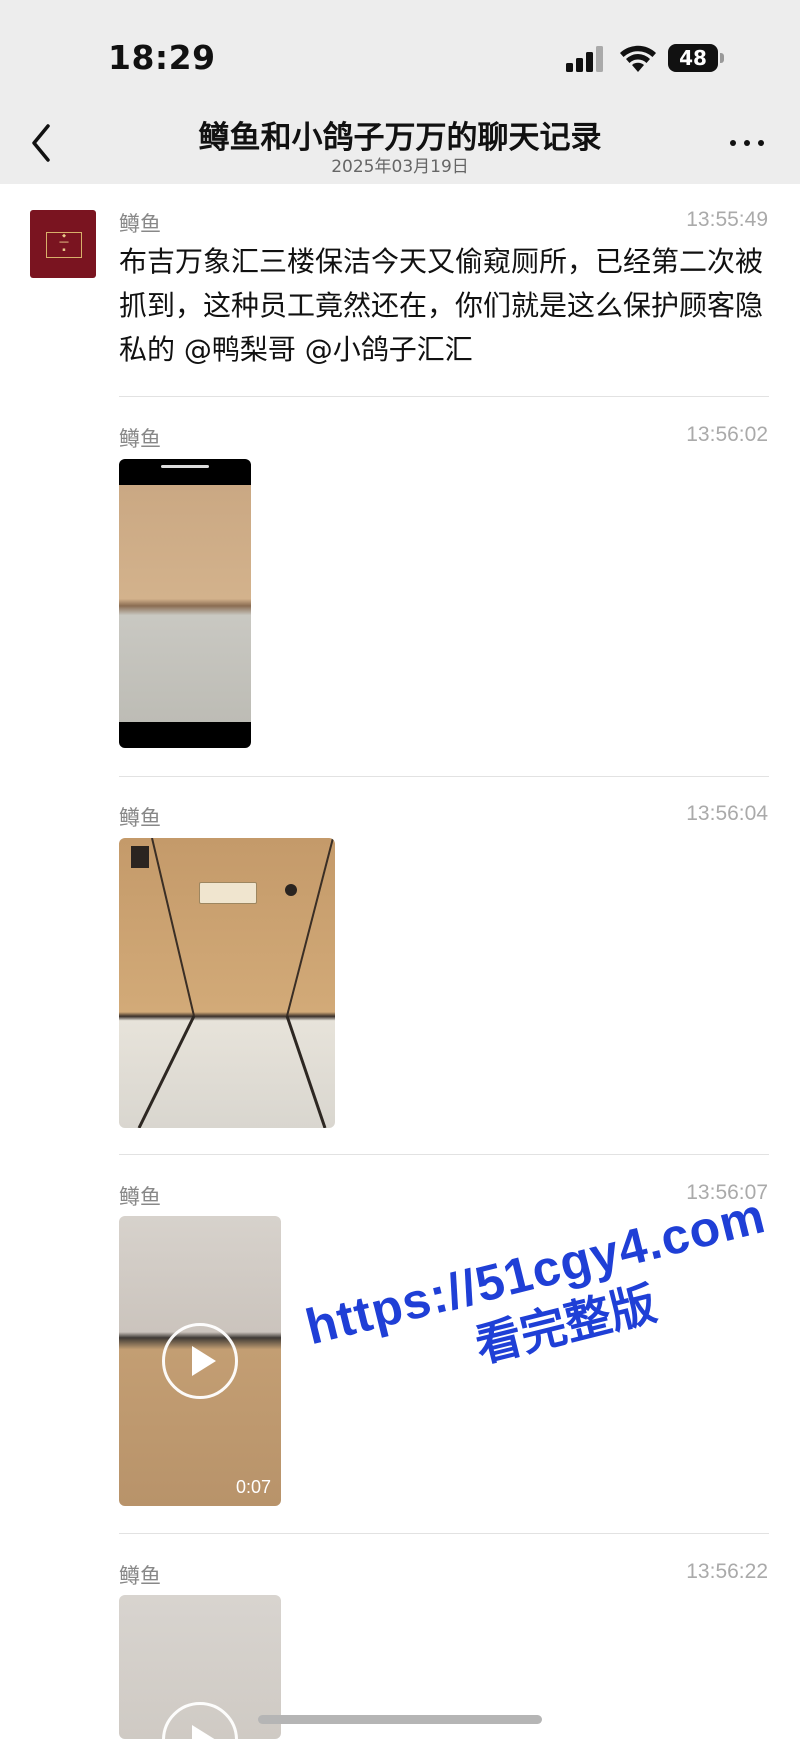 The width and height of the screenshot is (800, 1739). I want to click on more-icon, so click(747, 143).